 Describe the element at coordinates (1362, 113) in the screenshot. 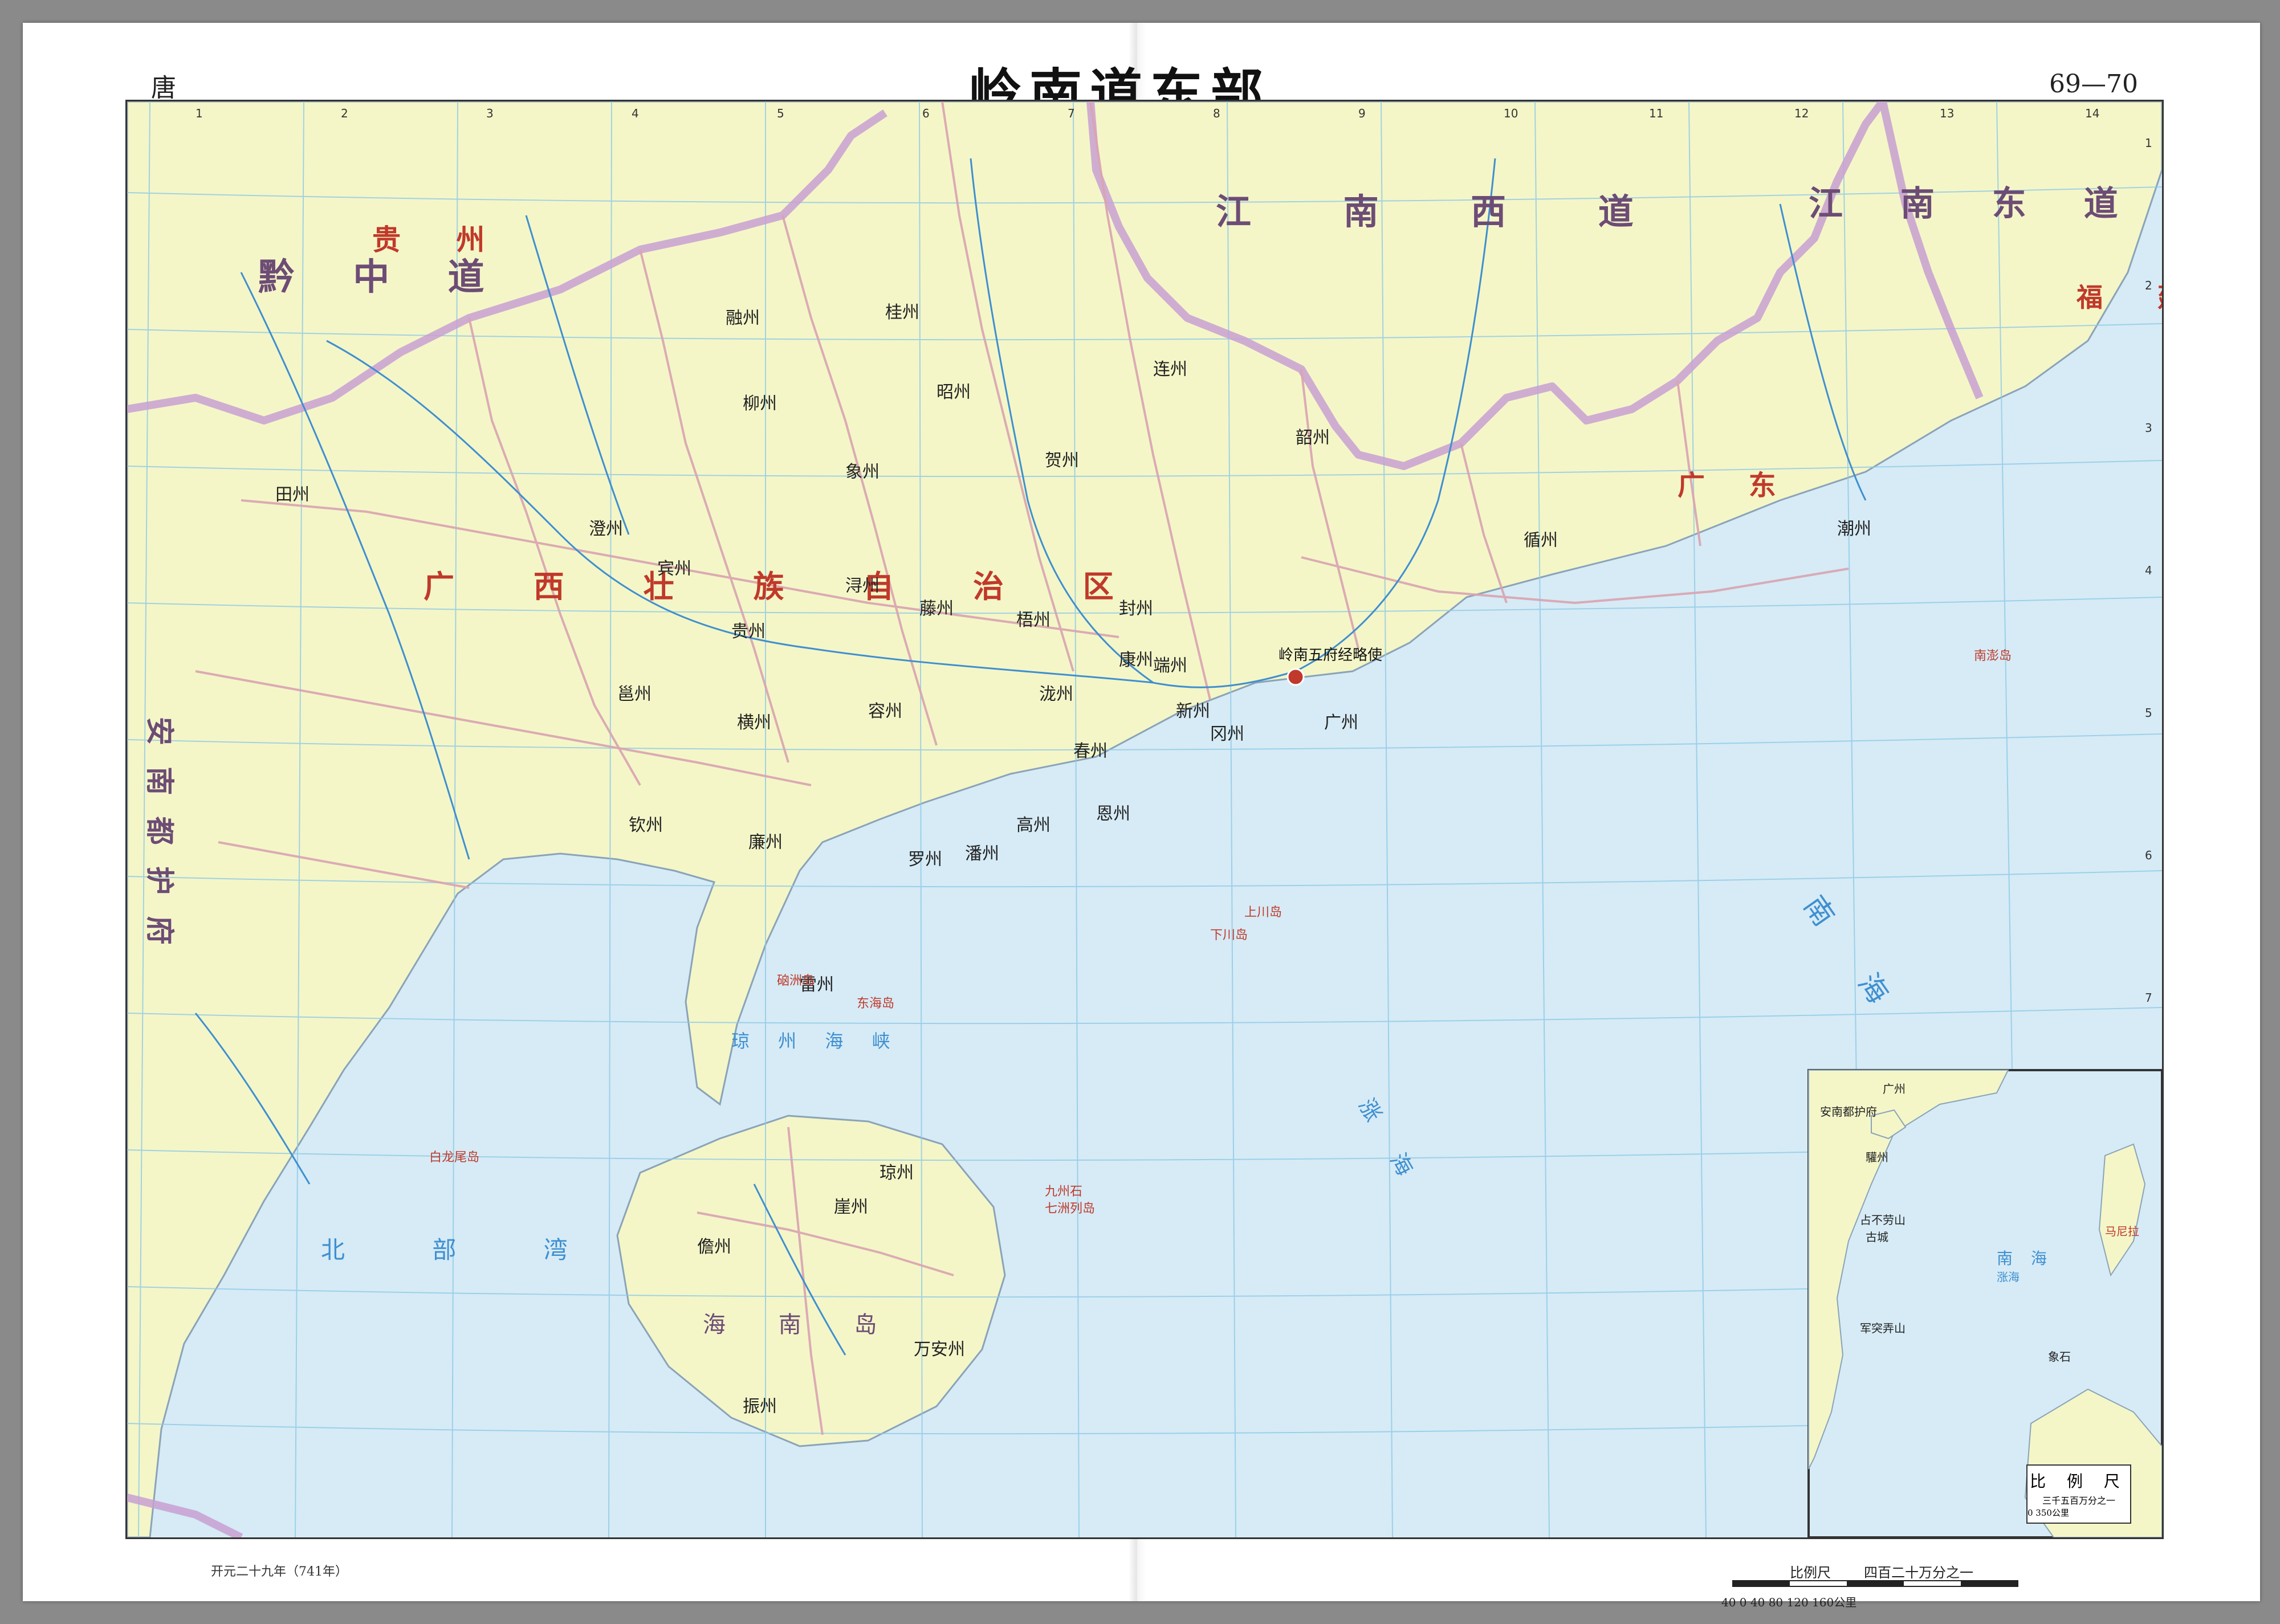

I see `sheet-number: 9` at that location.